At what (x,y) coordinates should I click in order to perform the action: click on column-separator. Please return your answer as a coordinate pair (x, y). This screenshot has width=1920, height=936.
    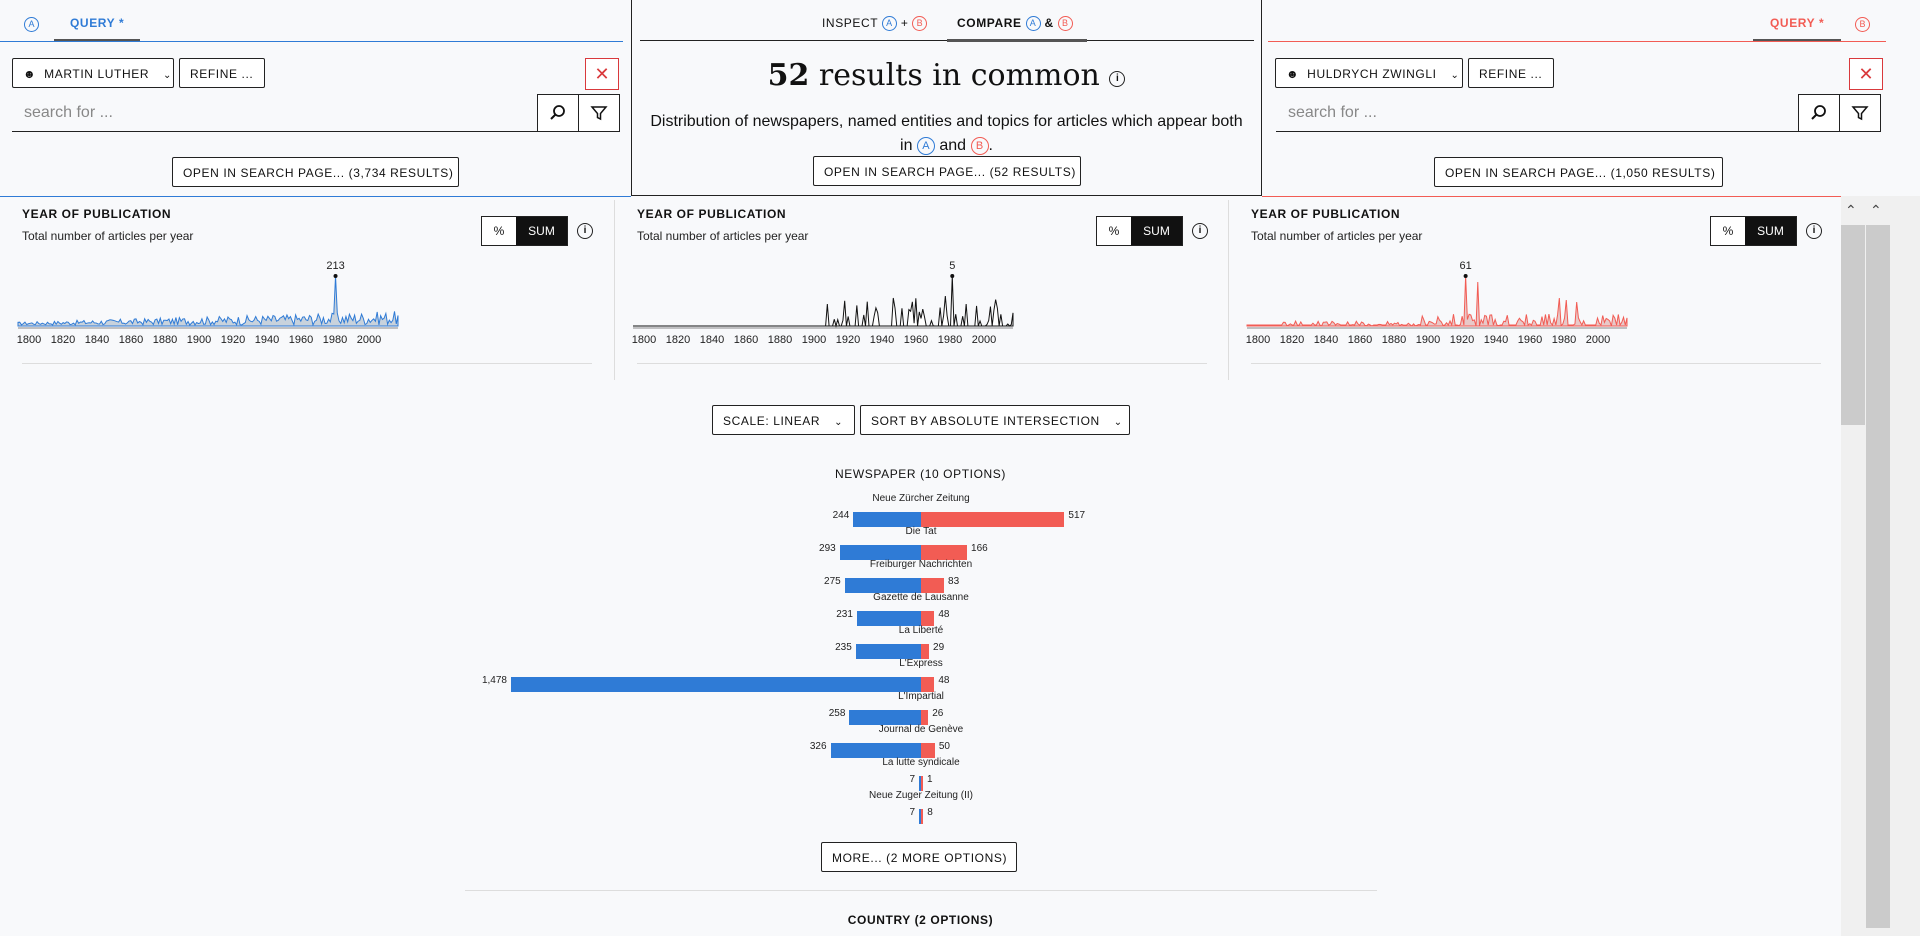
    Looking at the image, I should click on (1228, 290).